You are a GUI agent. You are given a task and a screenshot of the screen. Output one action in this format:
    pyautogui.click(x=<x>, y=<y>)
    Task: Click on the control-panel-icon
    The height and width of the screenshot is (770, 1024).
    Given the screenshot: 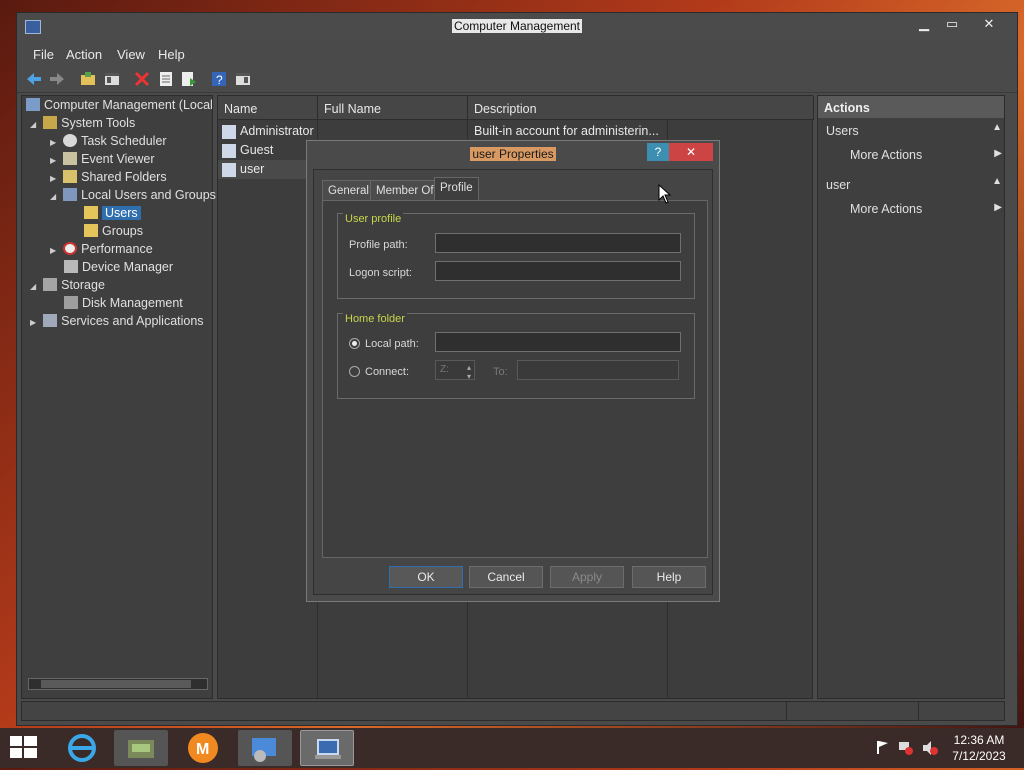 What is the action you would take?
    pyautogui.click(x=265, y=748)
    